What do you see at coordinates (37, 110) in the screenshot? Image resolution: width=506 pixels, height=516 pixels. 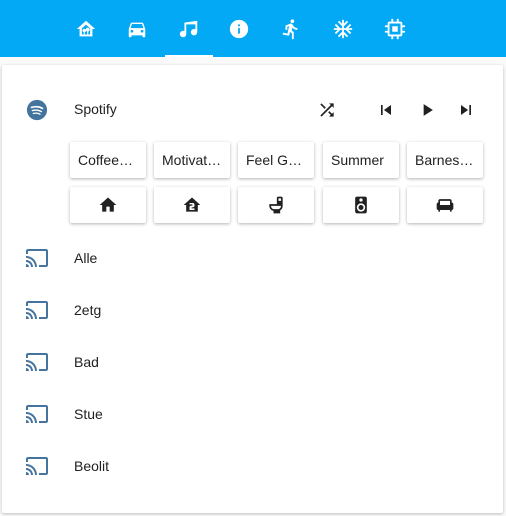 I see `spotify-icon` at bounding box center [37, 110].